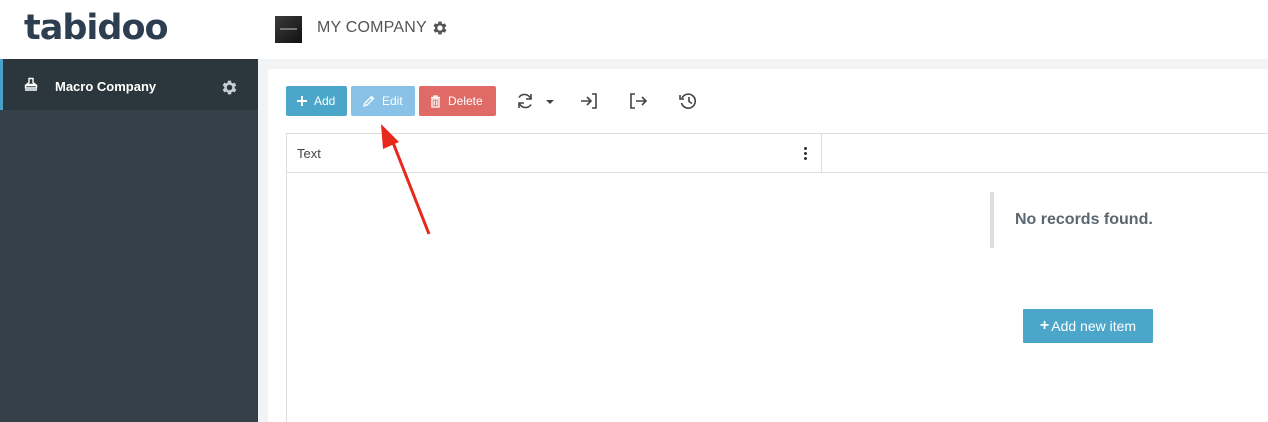 The width and height of the screenshot is (1268, 422). Describe the element at coordinates (634, 29) in the screenshot. I see `top-header: tabidoo MY COMPANY` at that location.